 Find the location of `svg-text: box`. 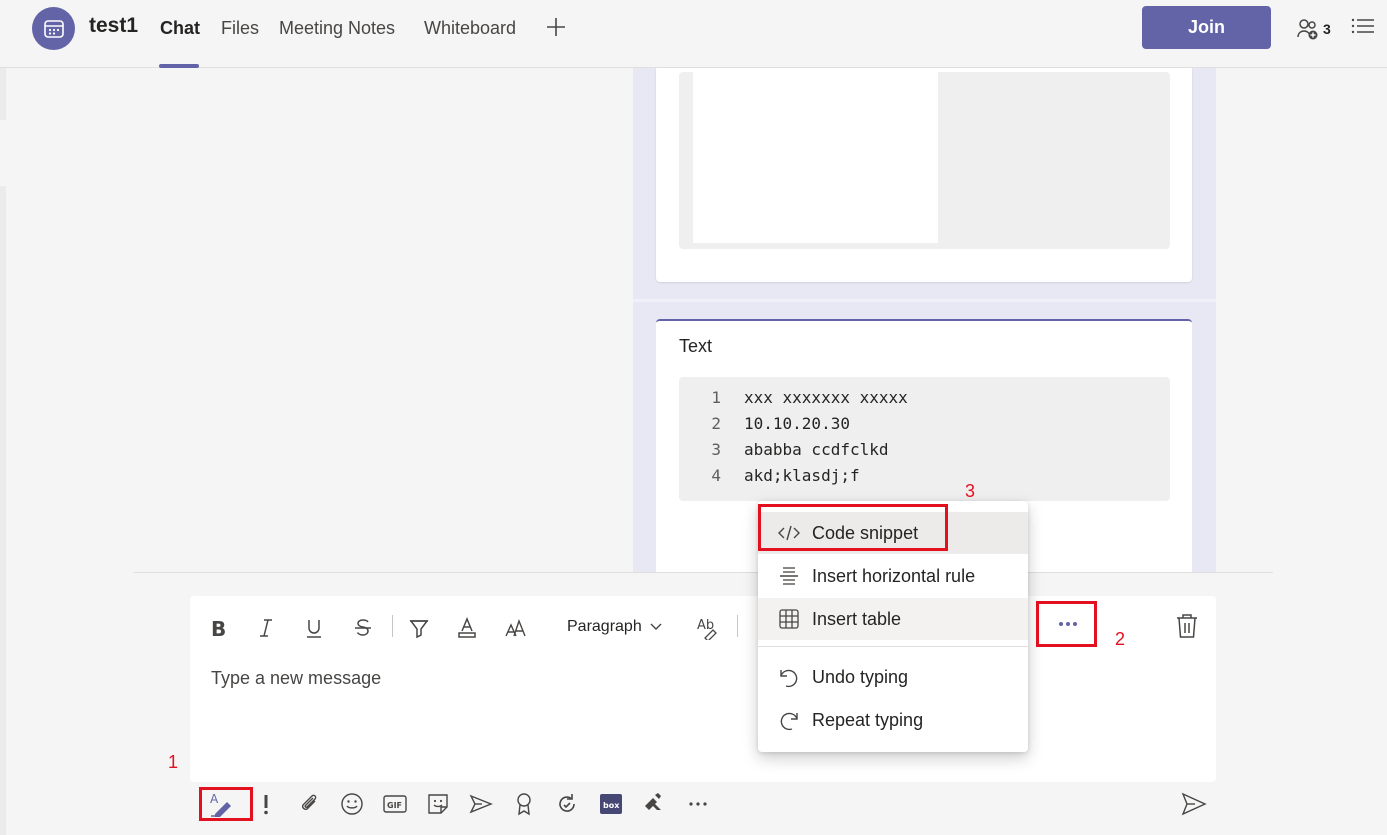

svg-text: box is located at coordinates (611, 805).